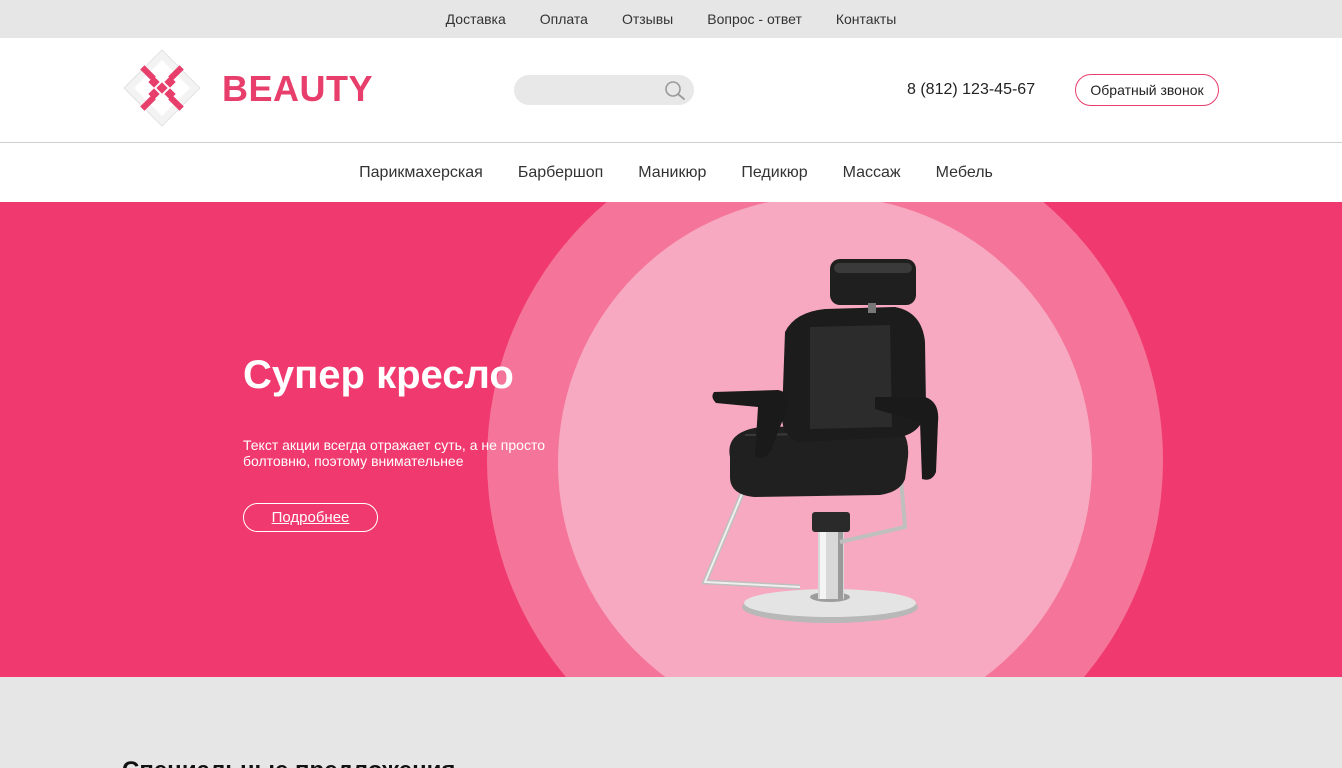 The image size is (1342, 768). What do you see at coordinates (1147, 90) in the screenshot?
I see `callback-button: Обратный звонок` at bounding box center [1147, 90].